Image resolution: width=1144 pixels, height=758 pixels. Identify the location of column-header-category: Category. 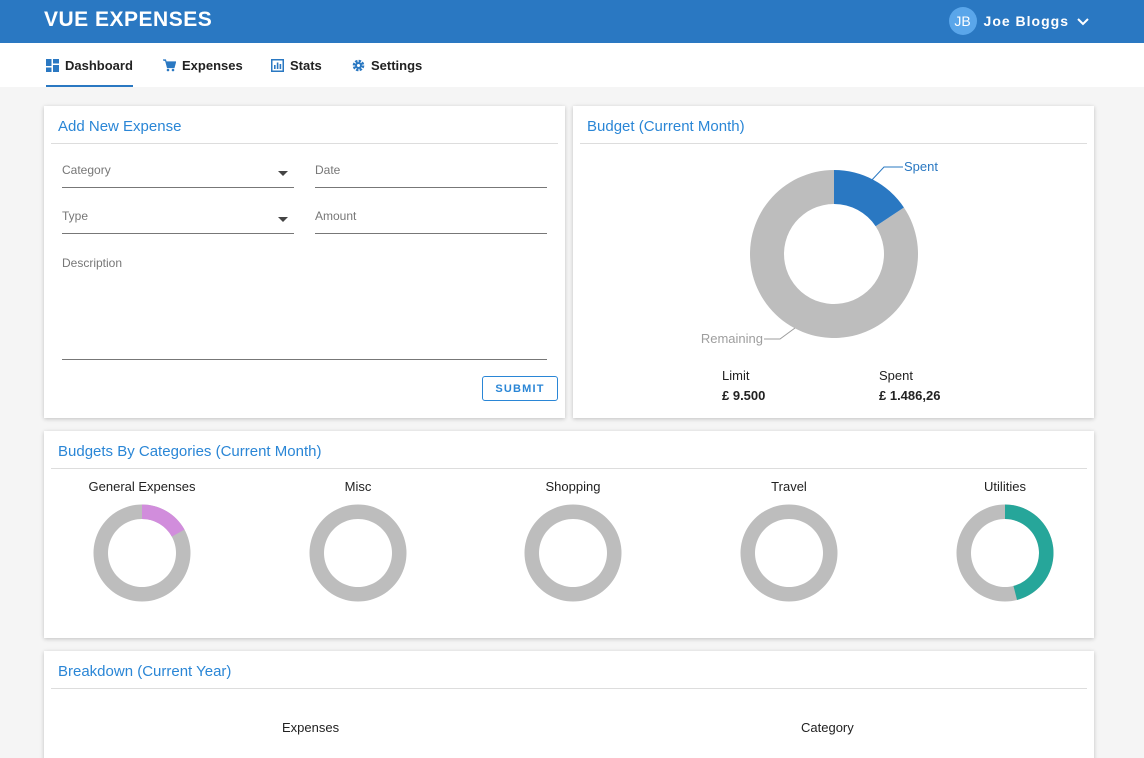
(827, 727).